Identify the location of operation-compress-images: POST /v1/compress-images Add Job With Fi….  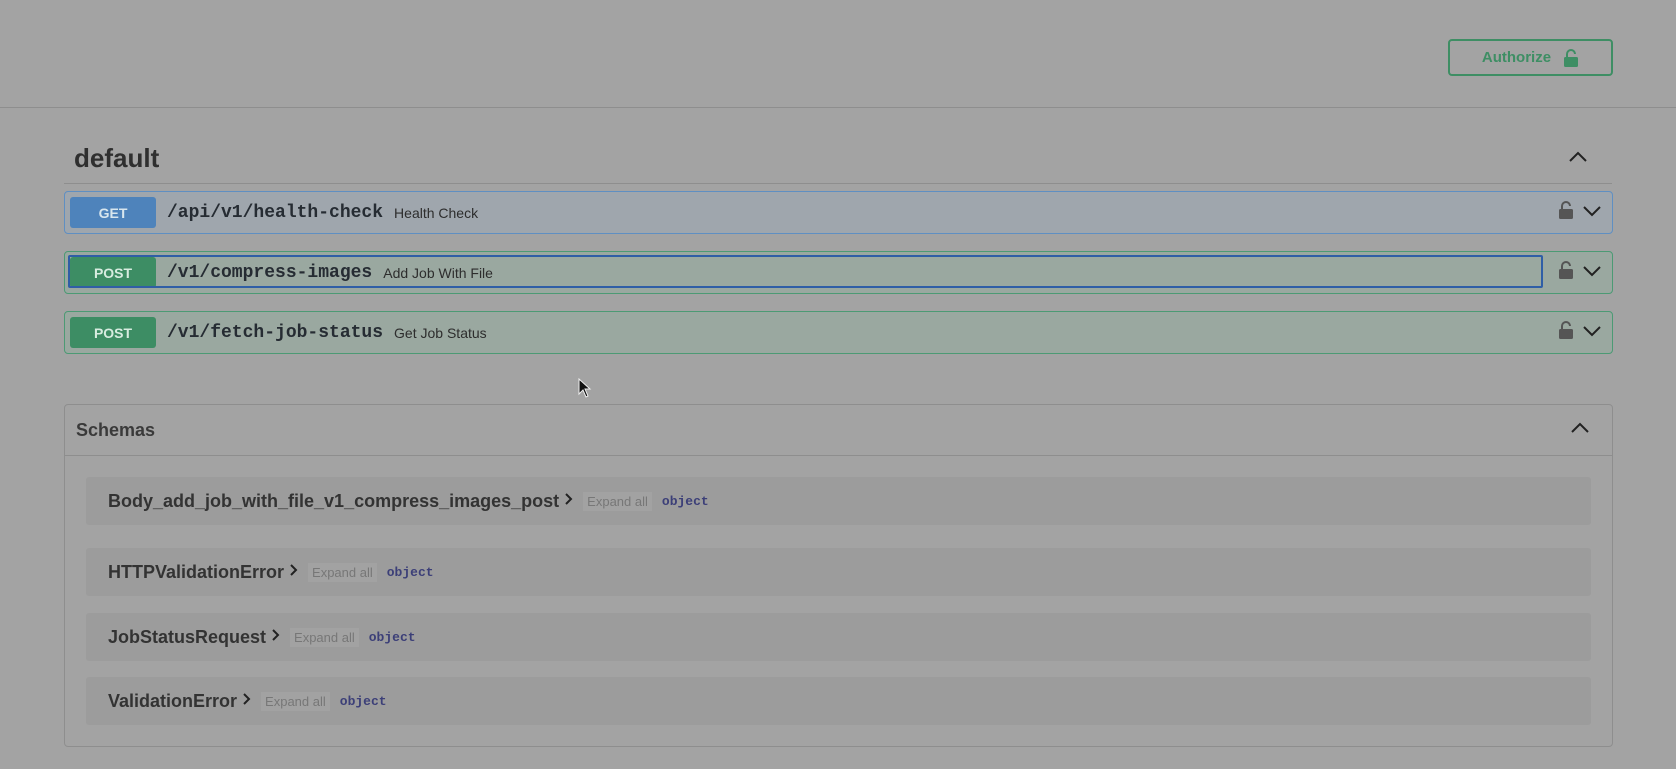
(838, 272).